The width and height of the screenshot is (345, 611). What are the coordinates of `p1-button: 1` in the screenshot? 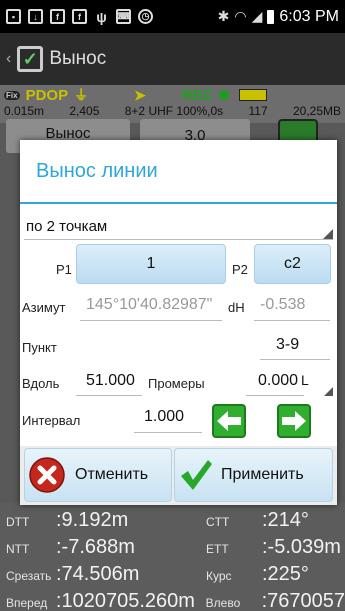 It's located at (151, 264).